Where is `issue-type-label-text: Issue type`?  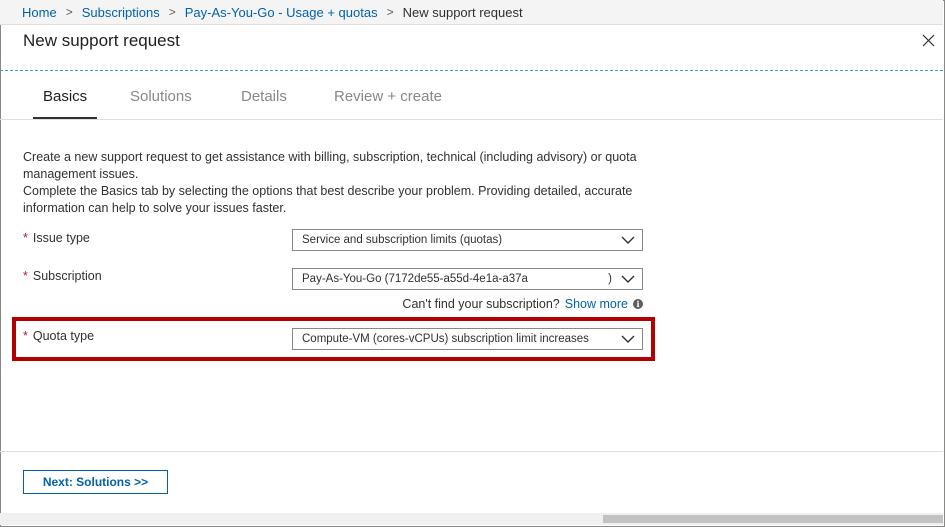
issue-type-label-text: Issue type is located at coordinates (61, 238).